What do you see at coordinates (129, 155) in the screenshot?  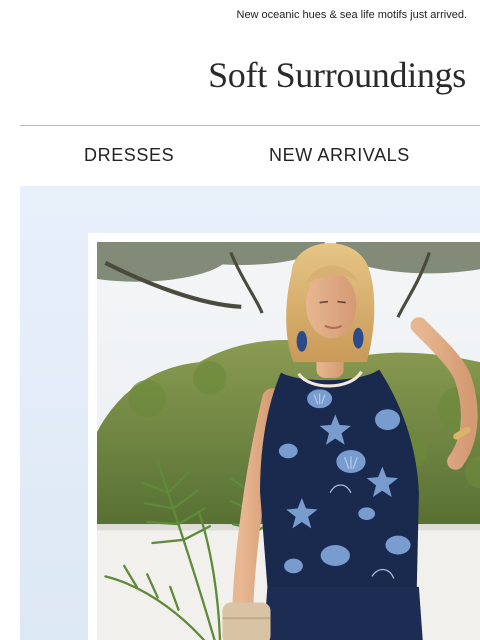 I see `nav-item-dresses: DRESSES` at bounding box center [129, 155].